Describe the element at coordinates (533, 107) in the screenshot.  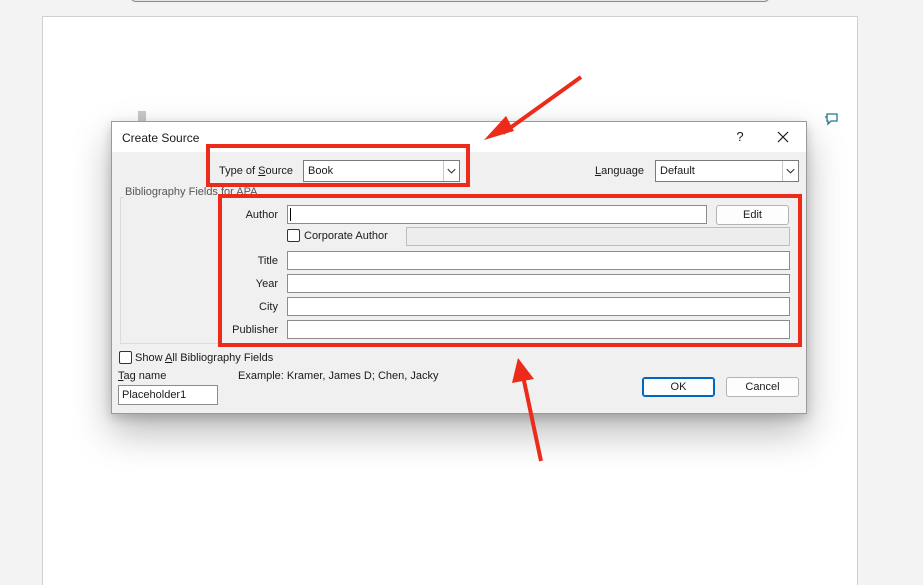
I see `arrow-to-type-of-source` at that location.